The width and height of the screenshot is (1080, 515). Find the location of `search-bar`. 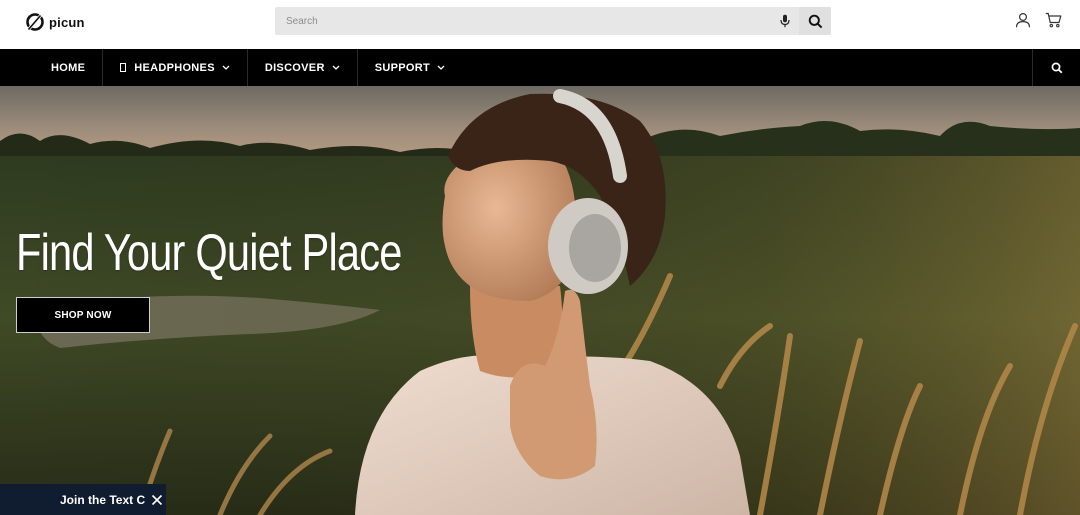

search-bar is located at coordinates (553, 21).